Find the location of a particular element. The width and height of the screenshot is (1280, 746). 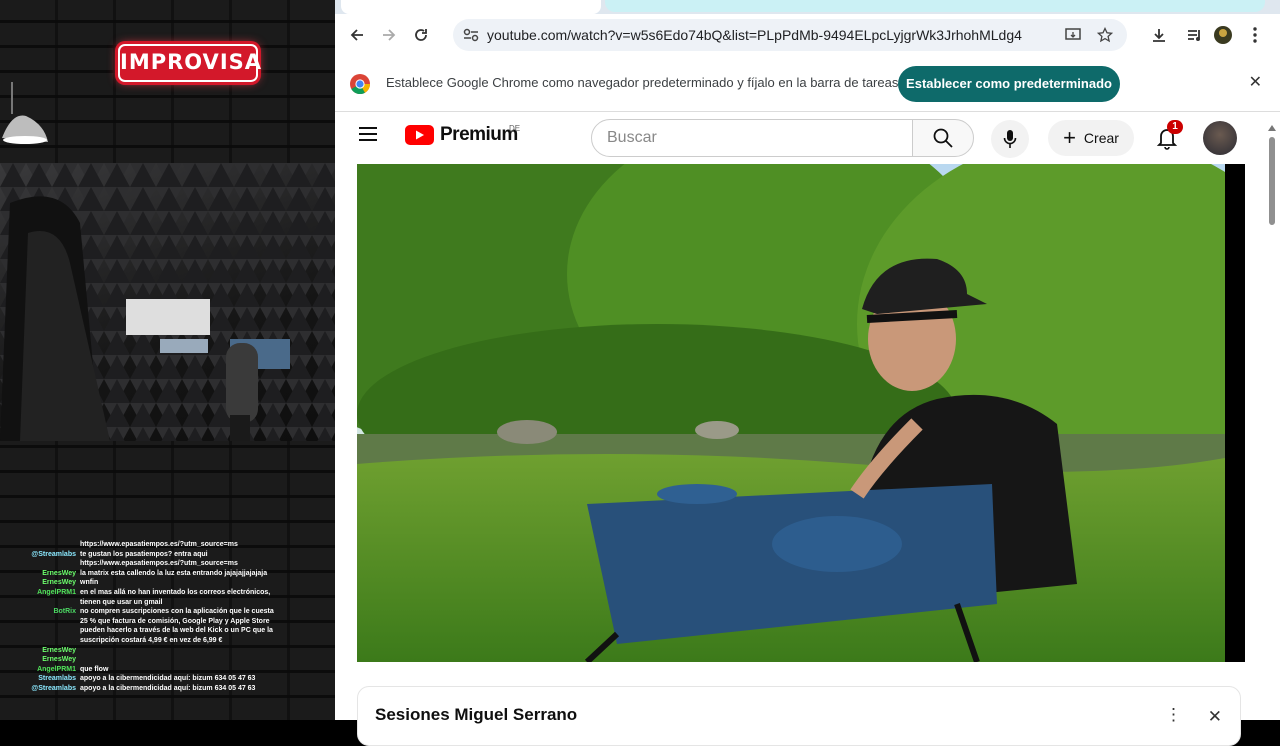

plus-icon: + is located at coordinates (1069, 137).